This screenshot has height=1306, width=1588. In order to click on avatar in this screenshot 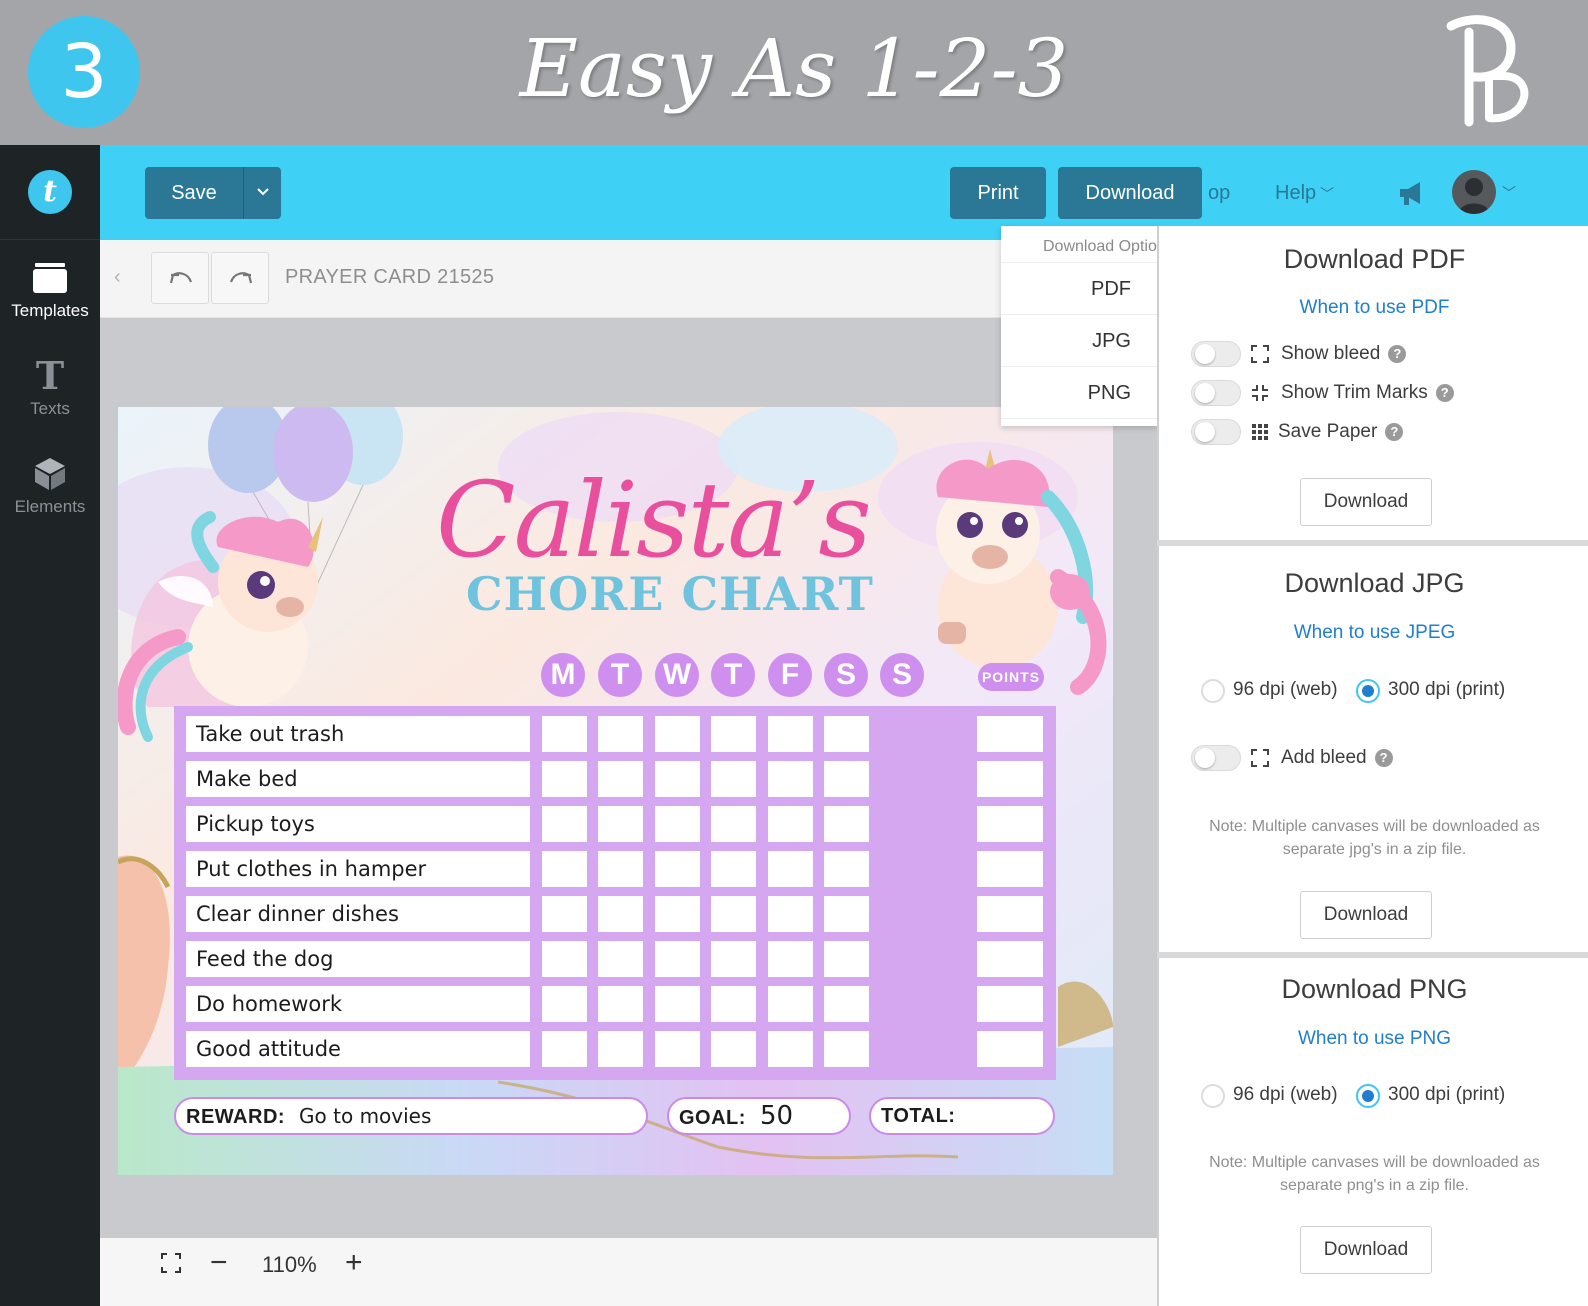, I will do `click(1474, 192)`.